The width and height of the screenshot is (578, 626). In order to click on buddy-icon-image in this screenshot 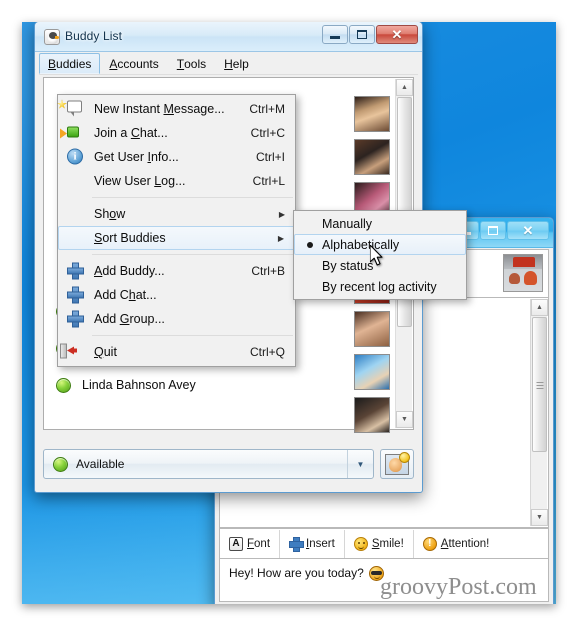, I will do `click(397, 463)`.